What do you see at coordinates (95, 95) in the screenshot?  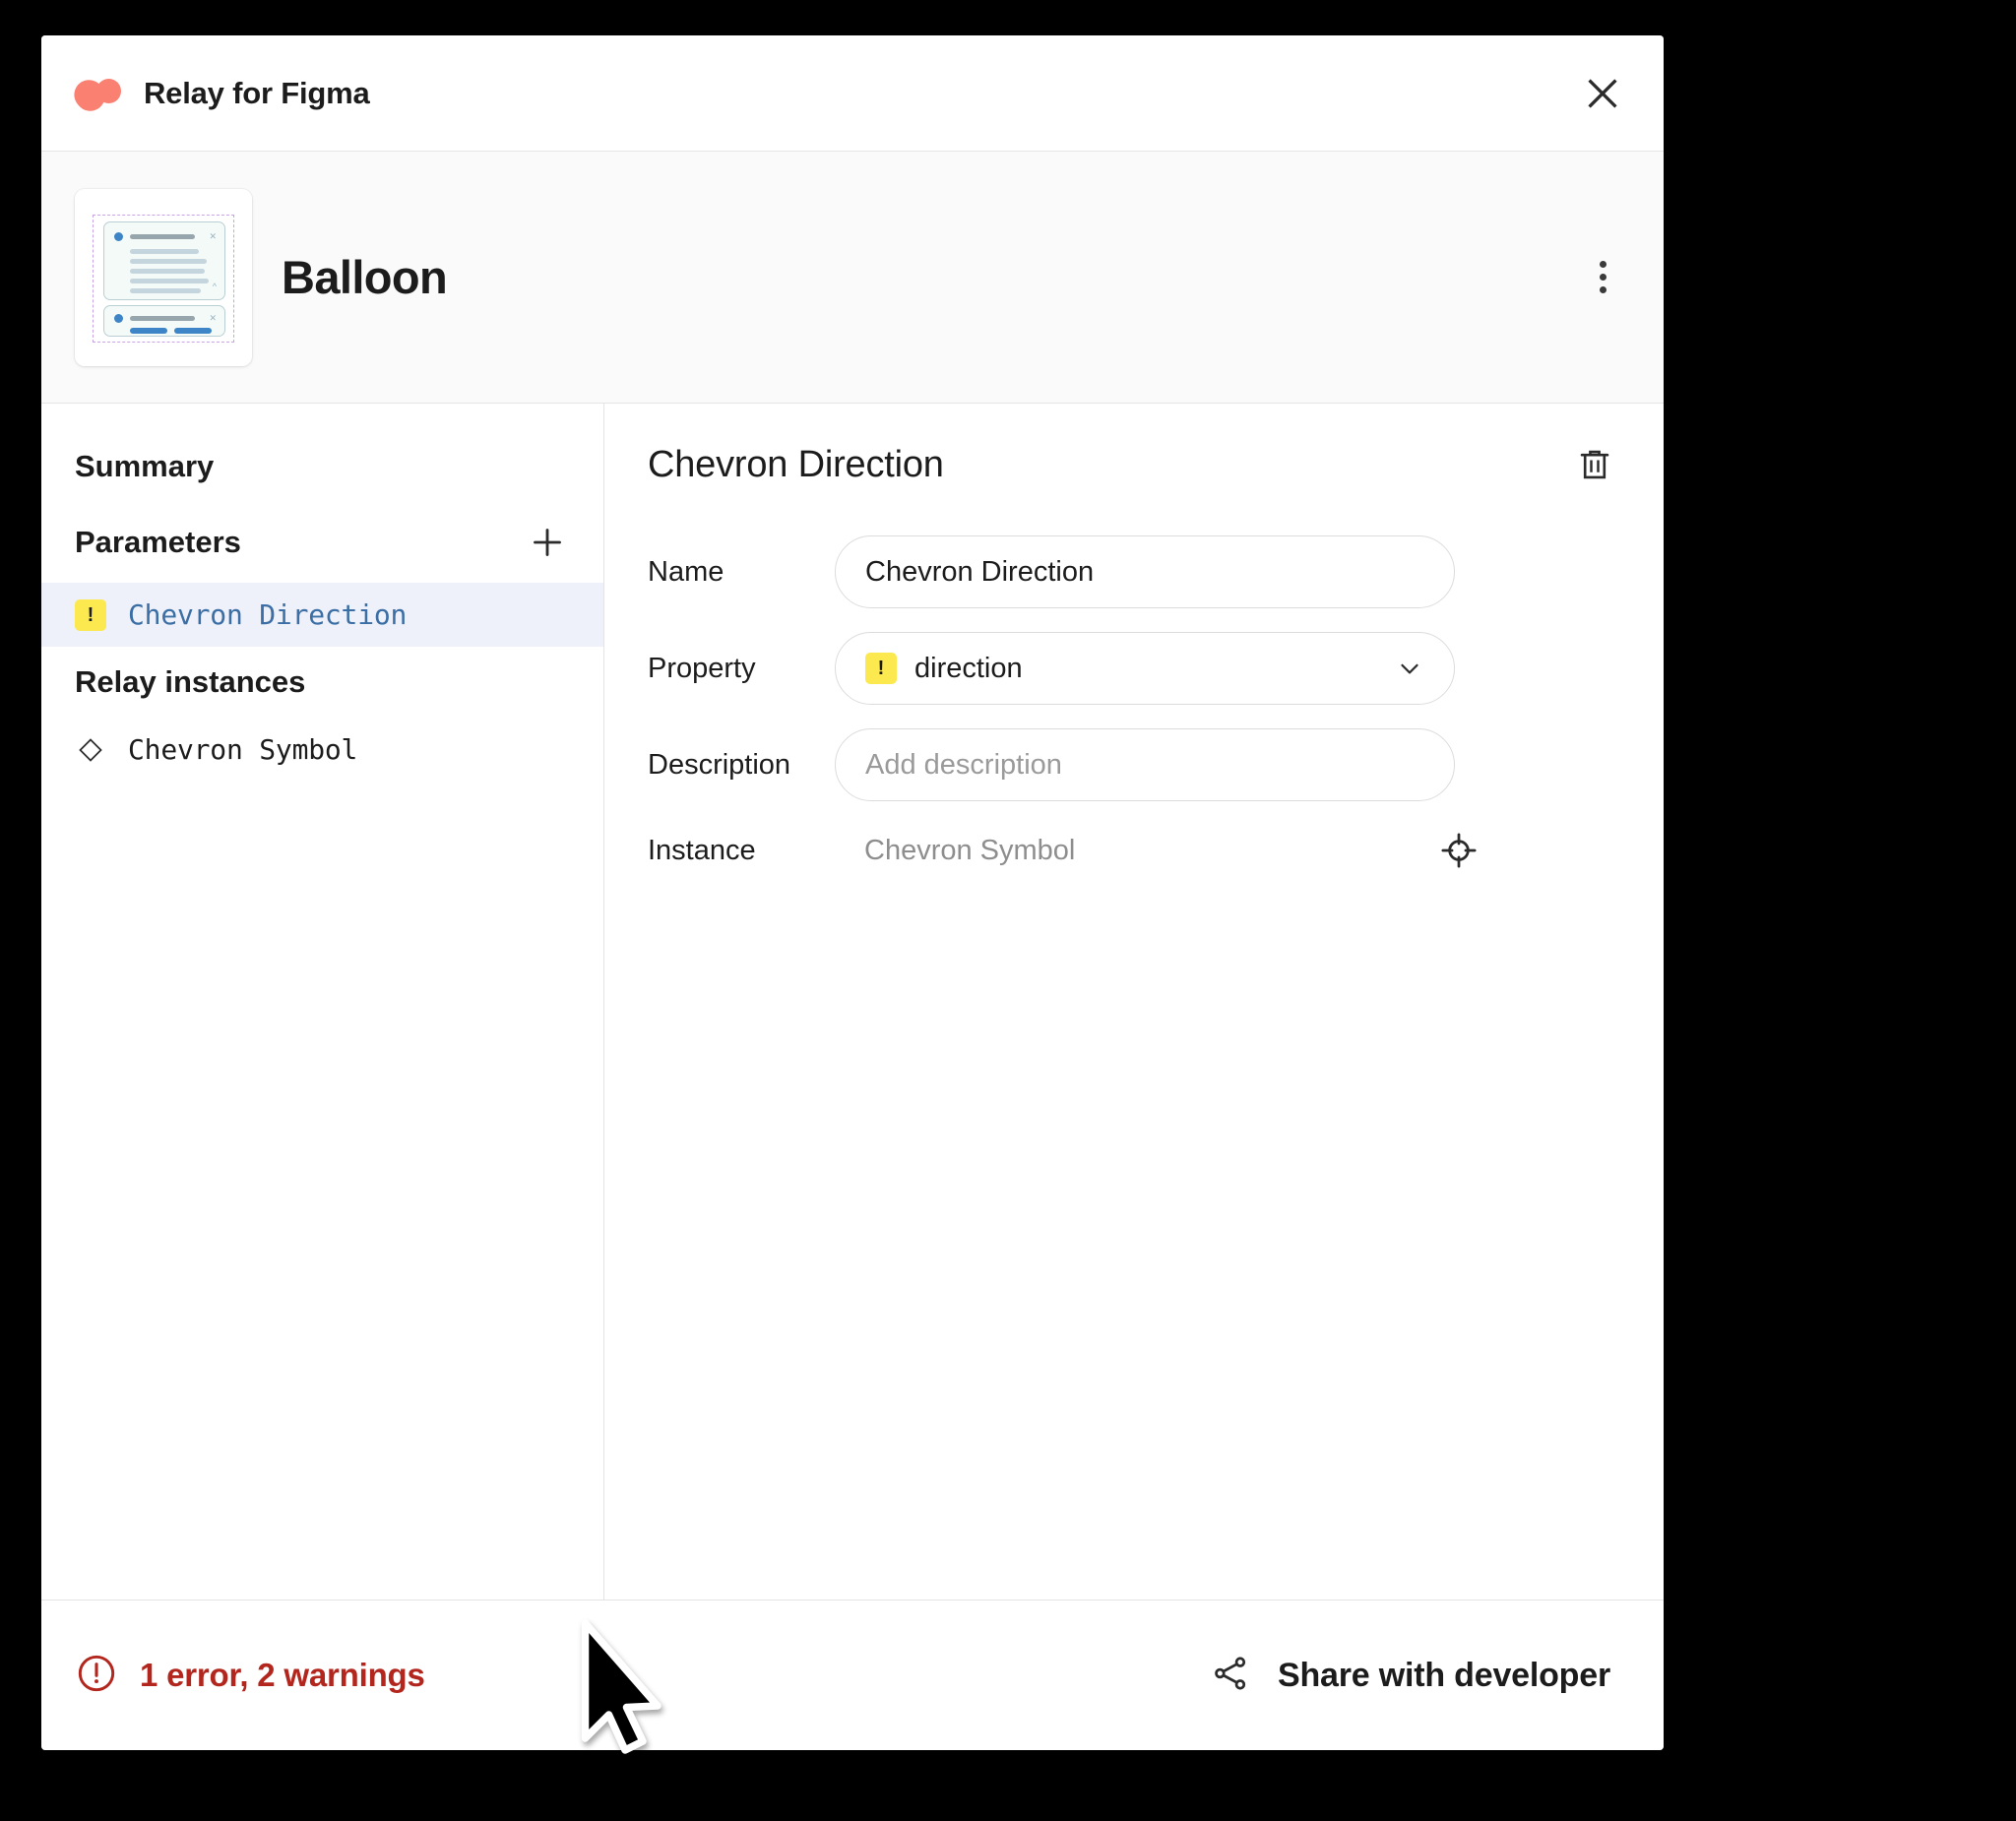 I see `relay-logo-icon` at bounding box center [95, 95].